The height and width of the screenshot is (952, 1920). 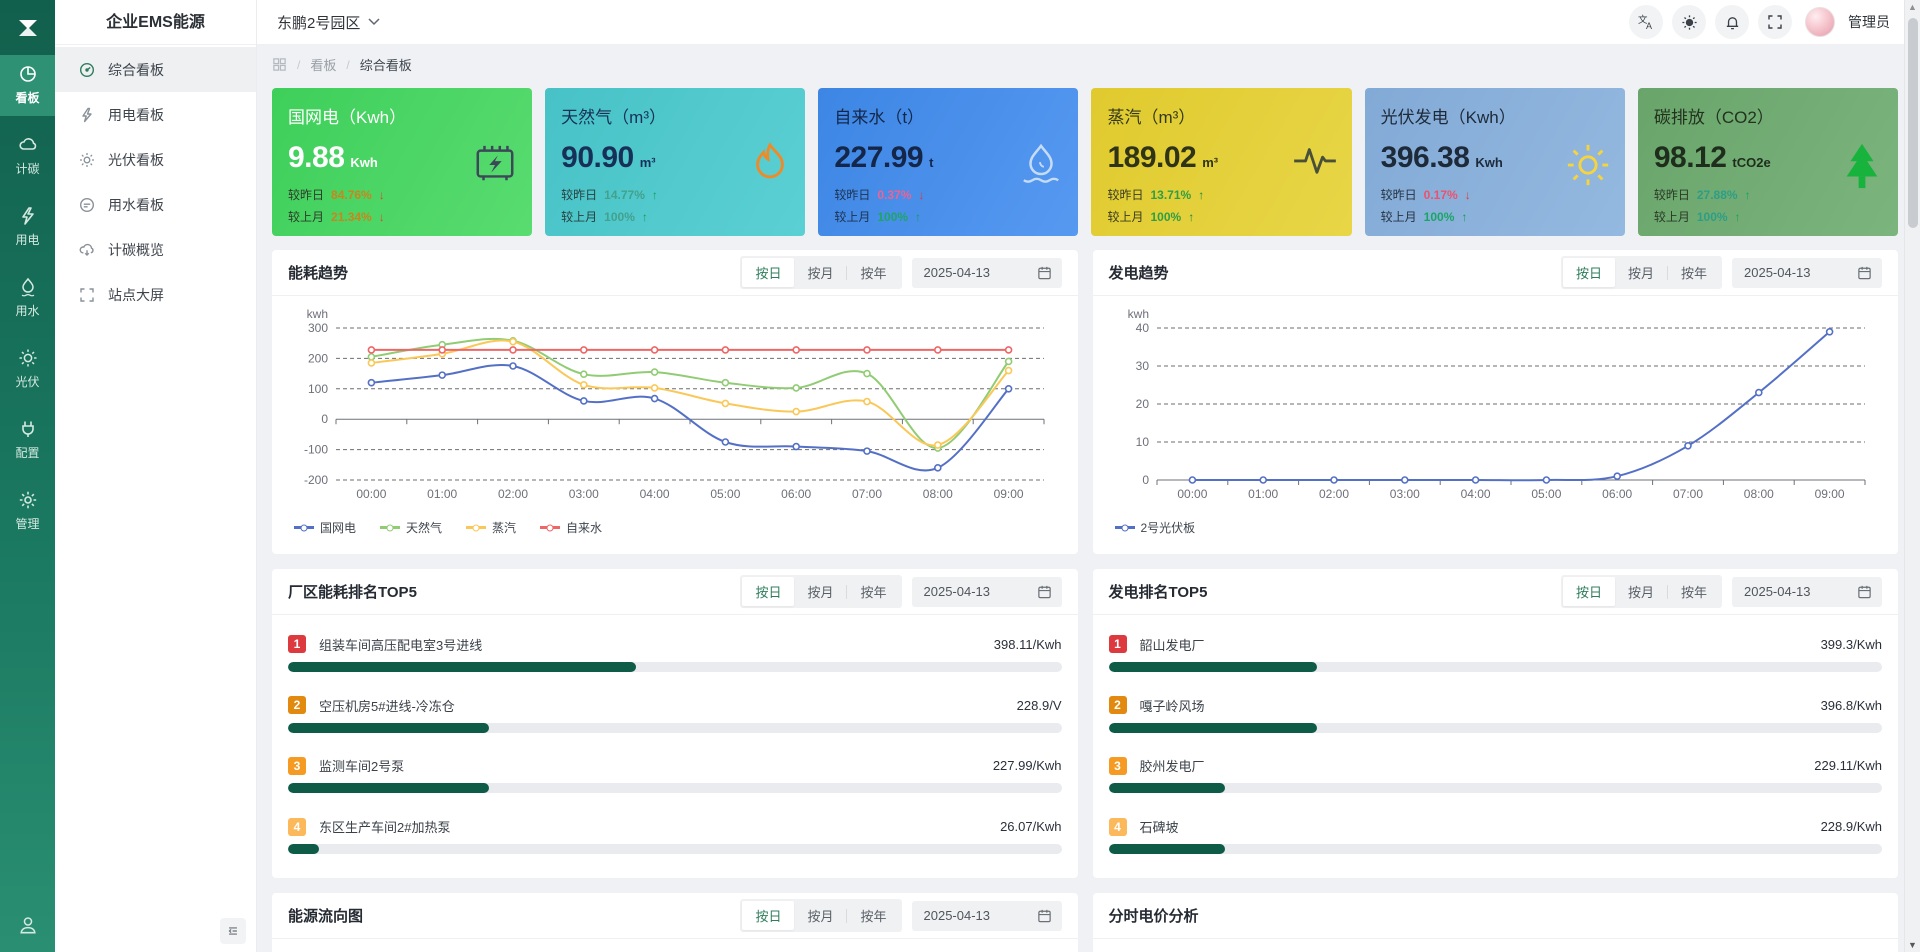 I want to click on pulse-icon, so click(x=1315, y=162).